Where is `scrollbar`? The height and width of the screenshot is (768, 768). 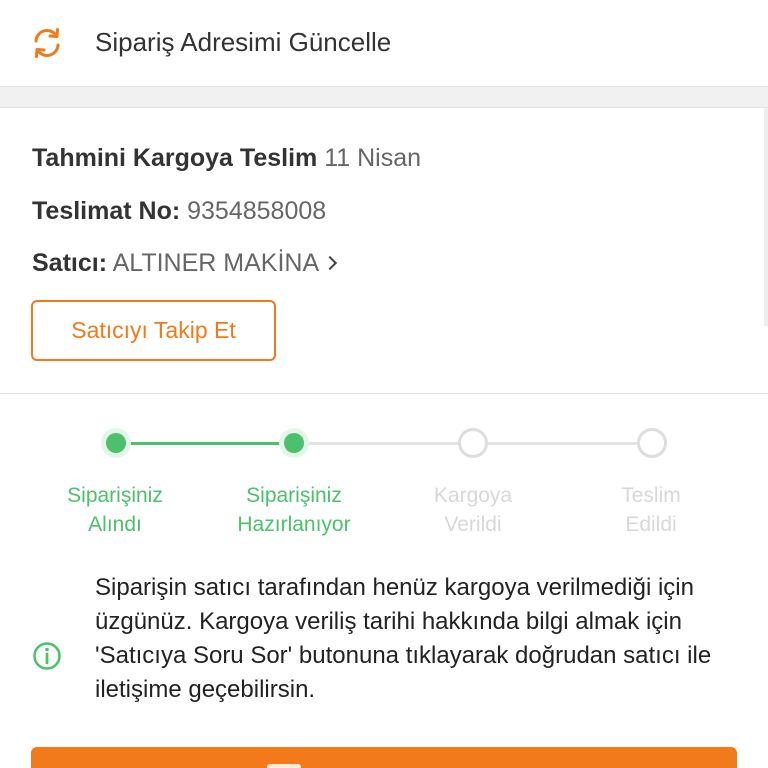 scrollbar is located at coordinates (766, 217).